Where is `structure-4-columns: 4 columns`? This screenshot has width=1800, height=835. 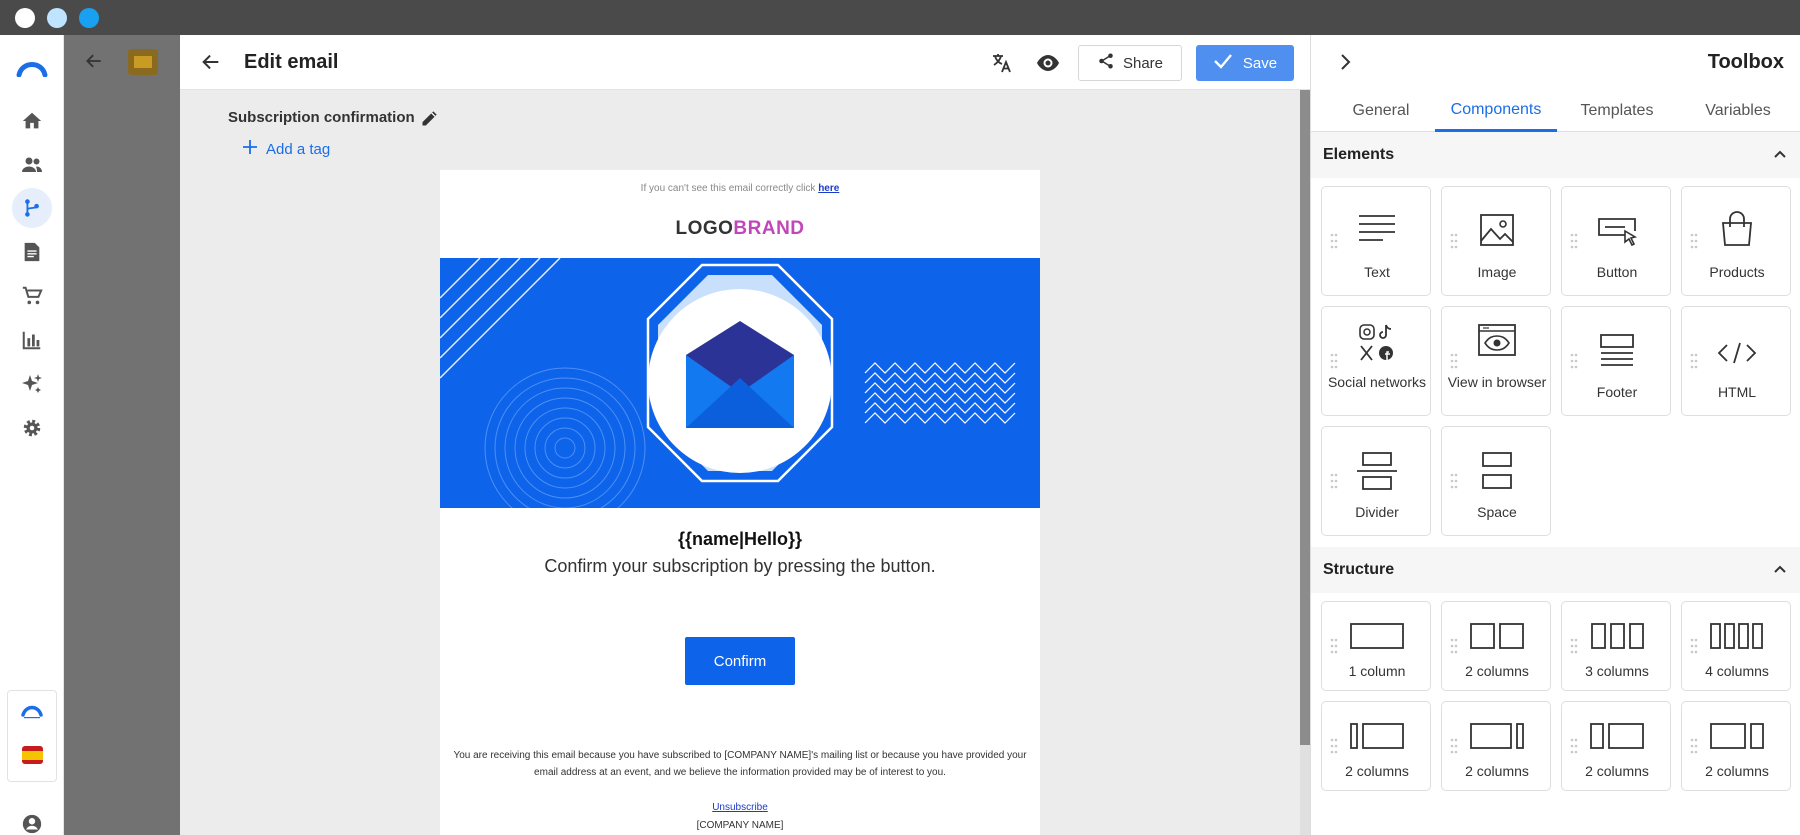
structure-4-columns: 4 columns is located at coordinates (1736, 646).